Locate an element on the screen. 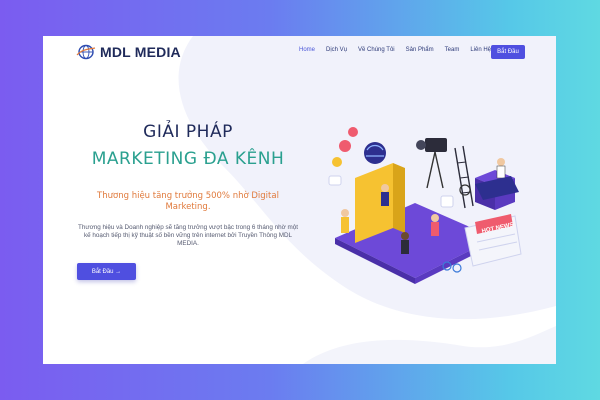 This screenshot has width=600, height=400. hero-start-button: Bắt Đầu → is located at coordinates (106, 271).